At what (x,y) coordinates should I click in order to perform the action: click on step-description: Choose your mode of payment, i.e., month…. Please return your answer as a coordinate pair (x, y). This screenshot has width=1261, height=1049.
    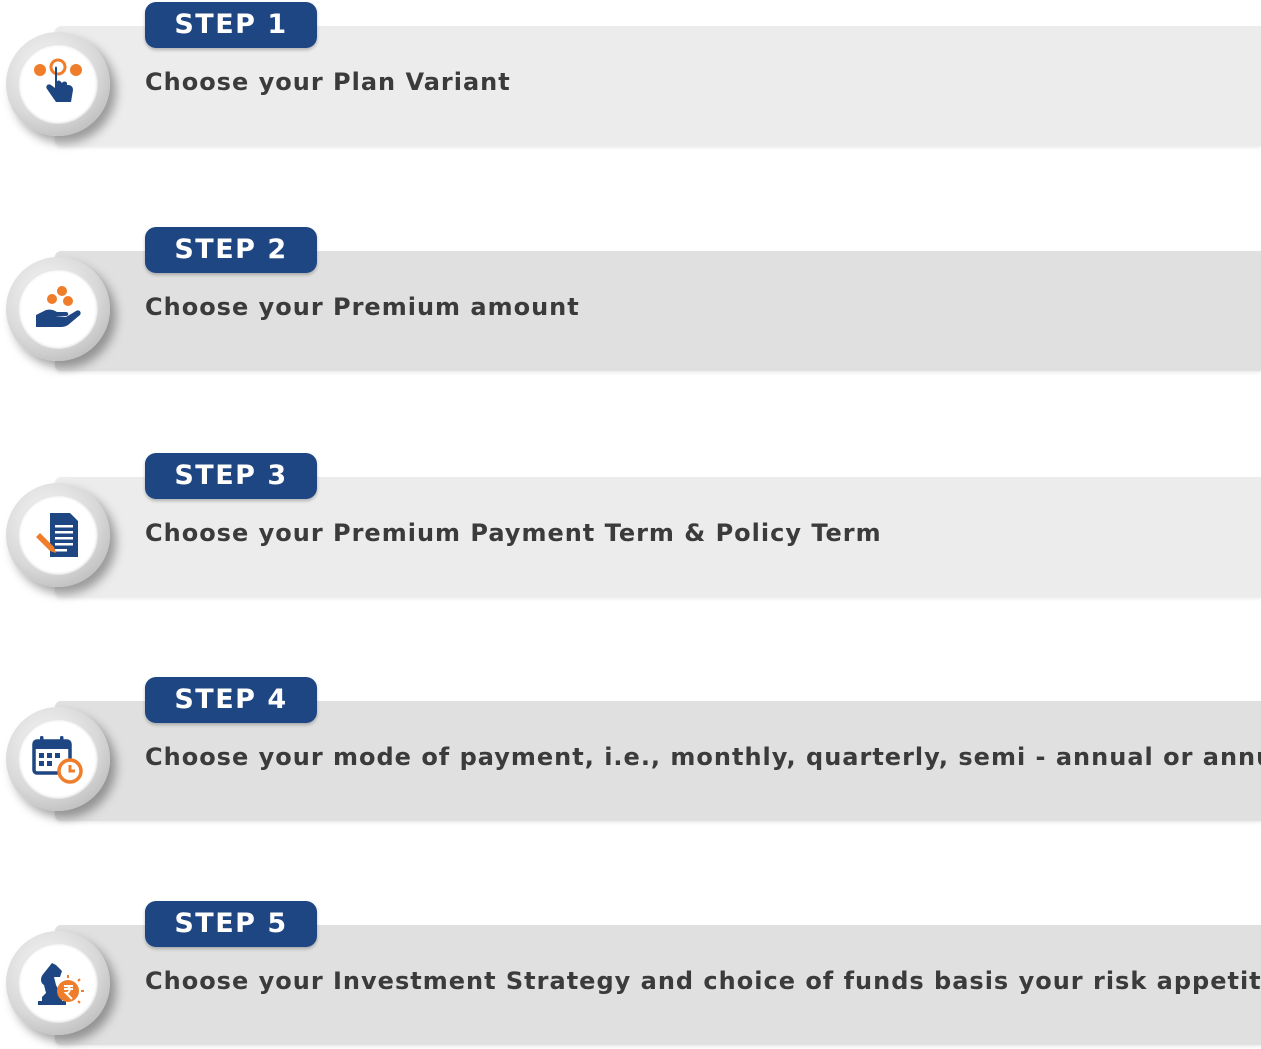
    Looking at the image, I should click on (703, 757).